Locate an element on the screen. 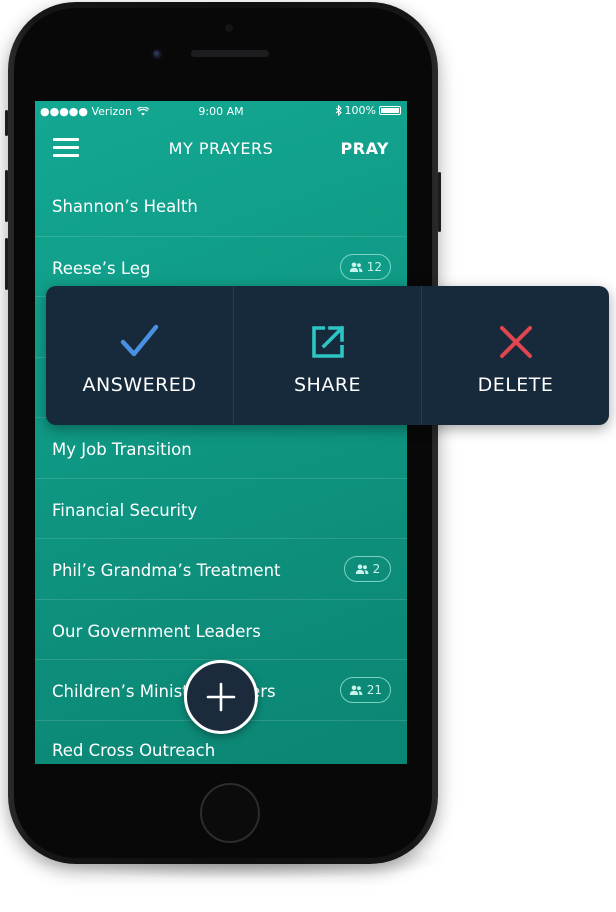  prayer-title: Financial Security is located at coordinates (125, 510).